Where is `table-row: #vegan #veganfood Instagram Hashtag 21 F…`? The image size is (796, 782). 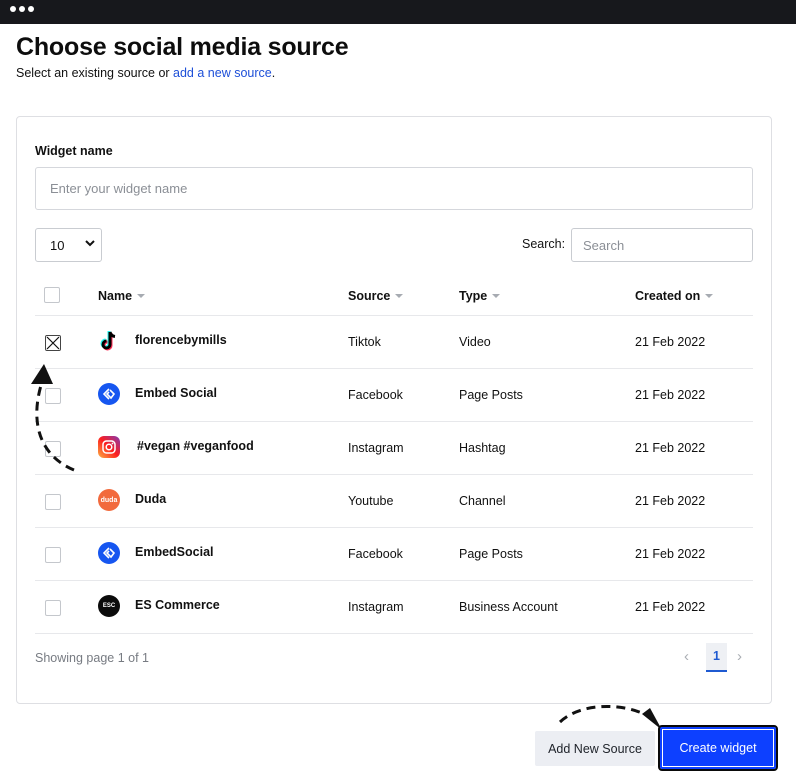 table-row: #vegan #veganfood Instagram Hashtag 21 F… is located at coordinates (394, 448).